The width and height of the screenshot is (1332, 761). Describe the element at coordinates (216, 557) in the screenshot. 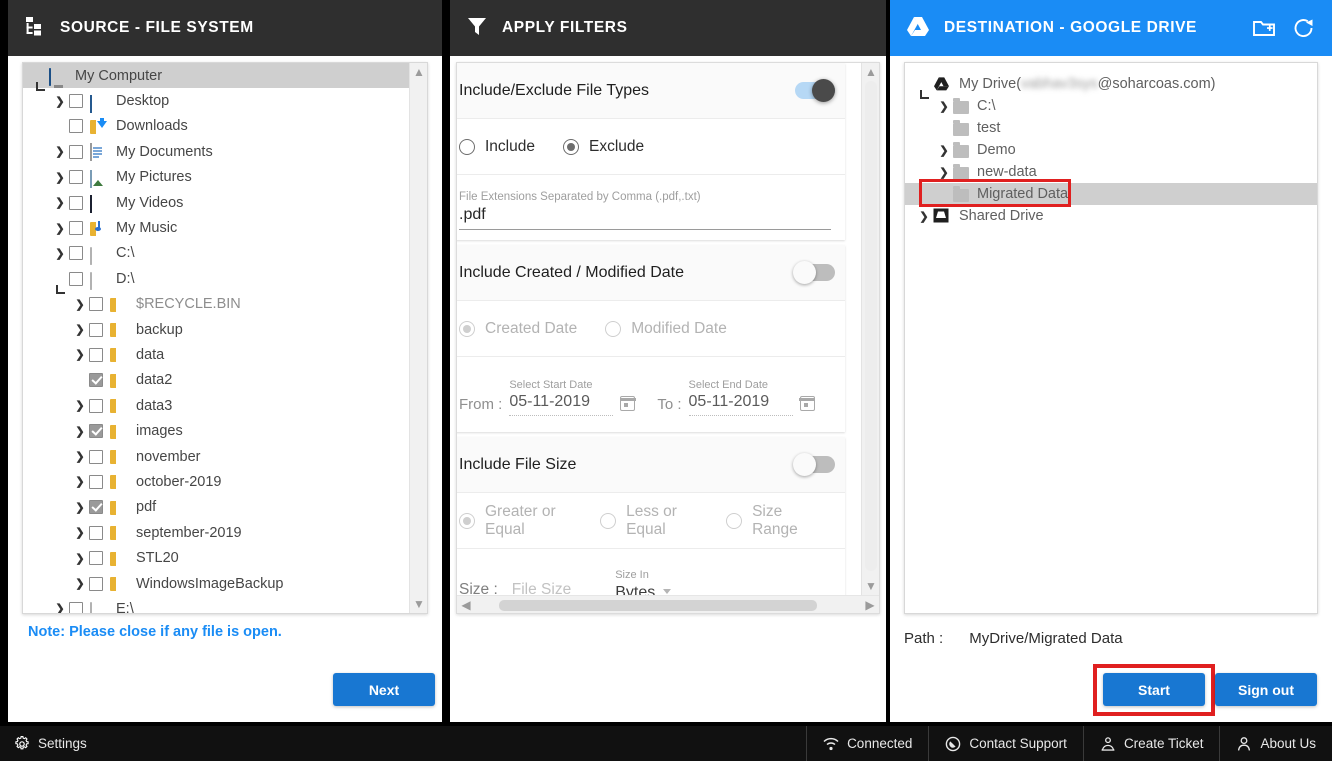

I see `source-tree-row: ❯ STL20` at that location.